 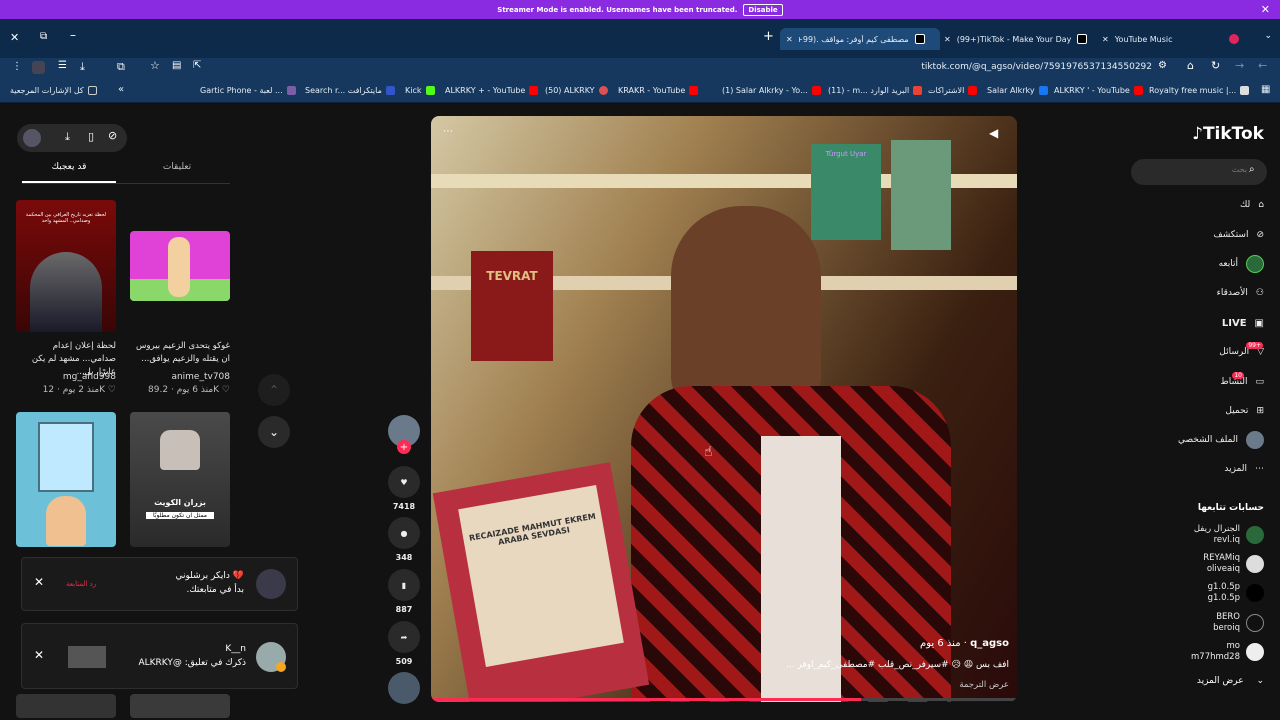 I want to click on mention-notification: ✕ K__n ذكرك في تعليق: @ALKRKY, so click(x=159, y=656).